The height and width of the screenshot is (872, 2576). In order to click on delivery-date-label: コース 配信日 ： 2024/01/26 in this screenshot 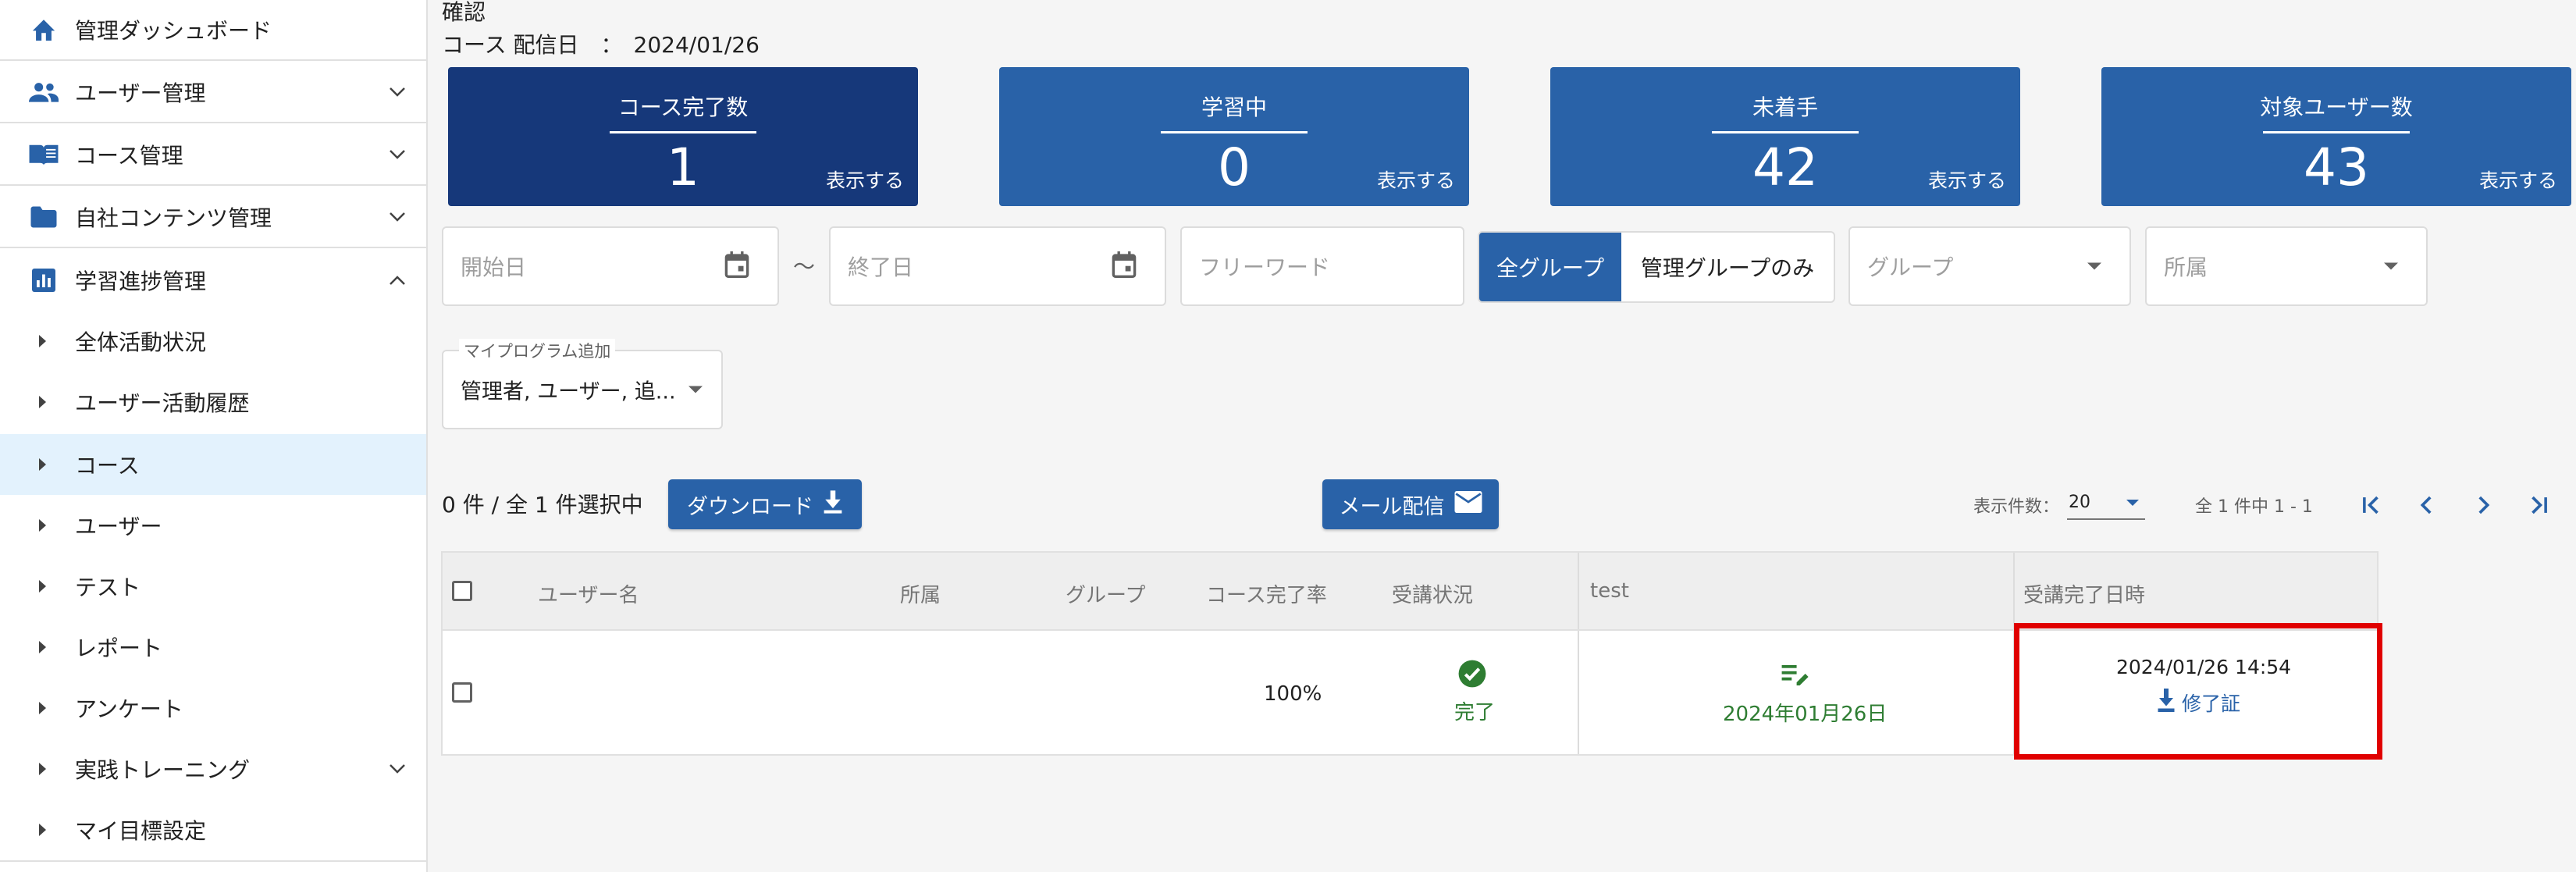, I will do `click(601, 45)`.